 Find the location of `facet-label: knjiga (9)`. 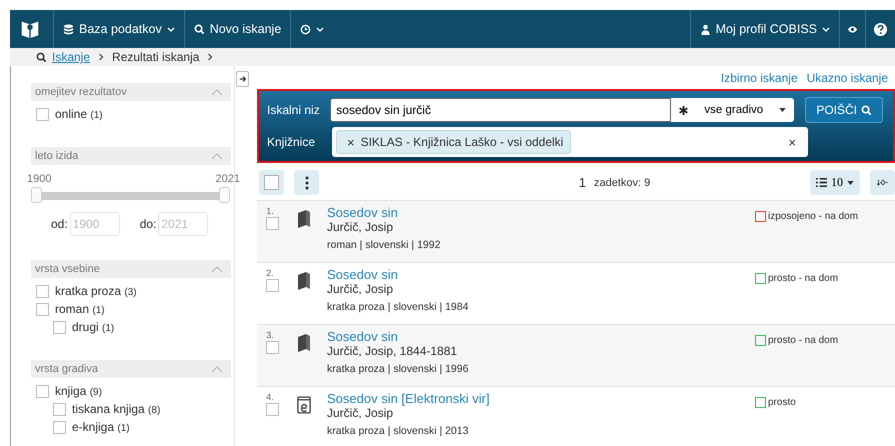

facet-label: knjiga (9) is located at coordinates (78, 391).